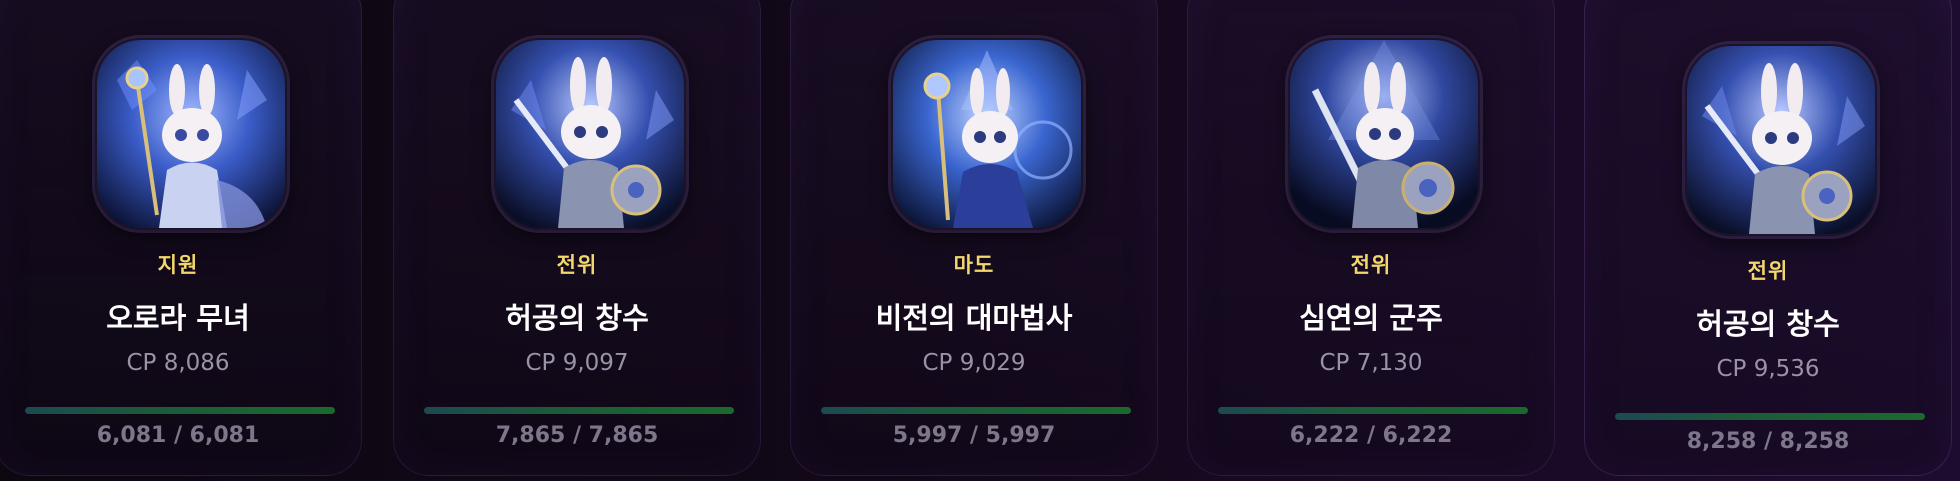 This screenshot has height=481, width=1960. What do you see at coordinates (1371, 363) in the screenshot?
I see `combat-power: CP 7,130` at bounding box center [1371, 363].